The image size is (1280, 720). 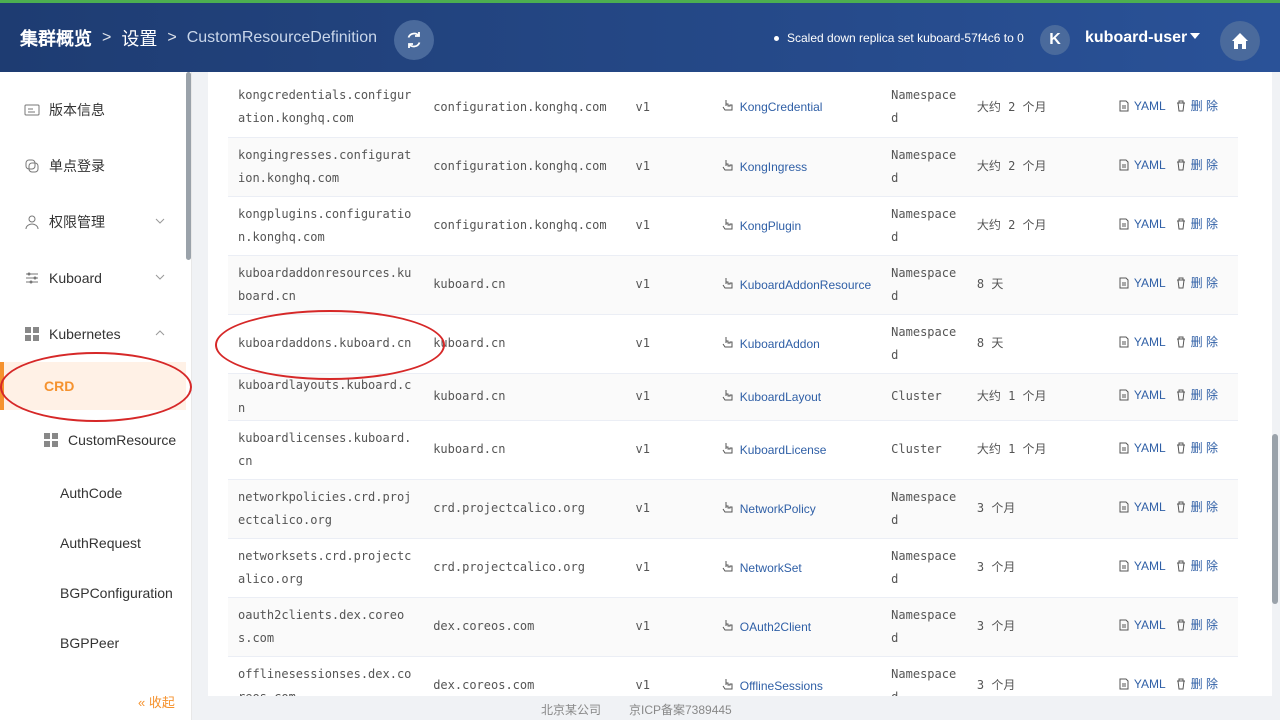 I want to click on sidebar-item-sso: 单点登录, so click(x=93, y=166).